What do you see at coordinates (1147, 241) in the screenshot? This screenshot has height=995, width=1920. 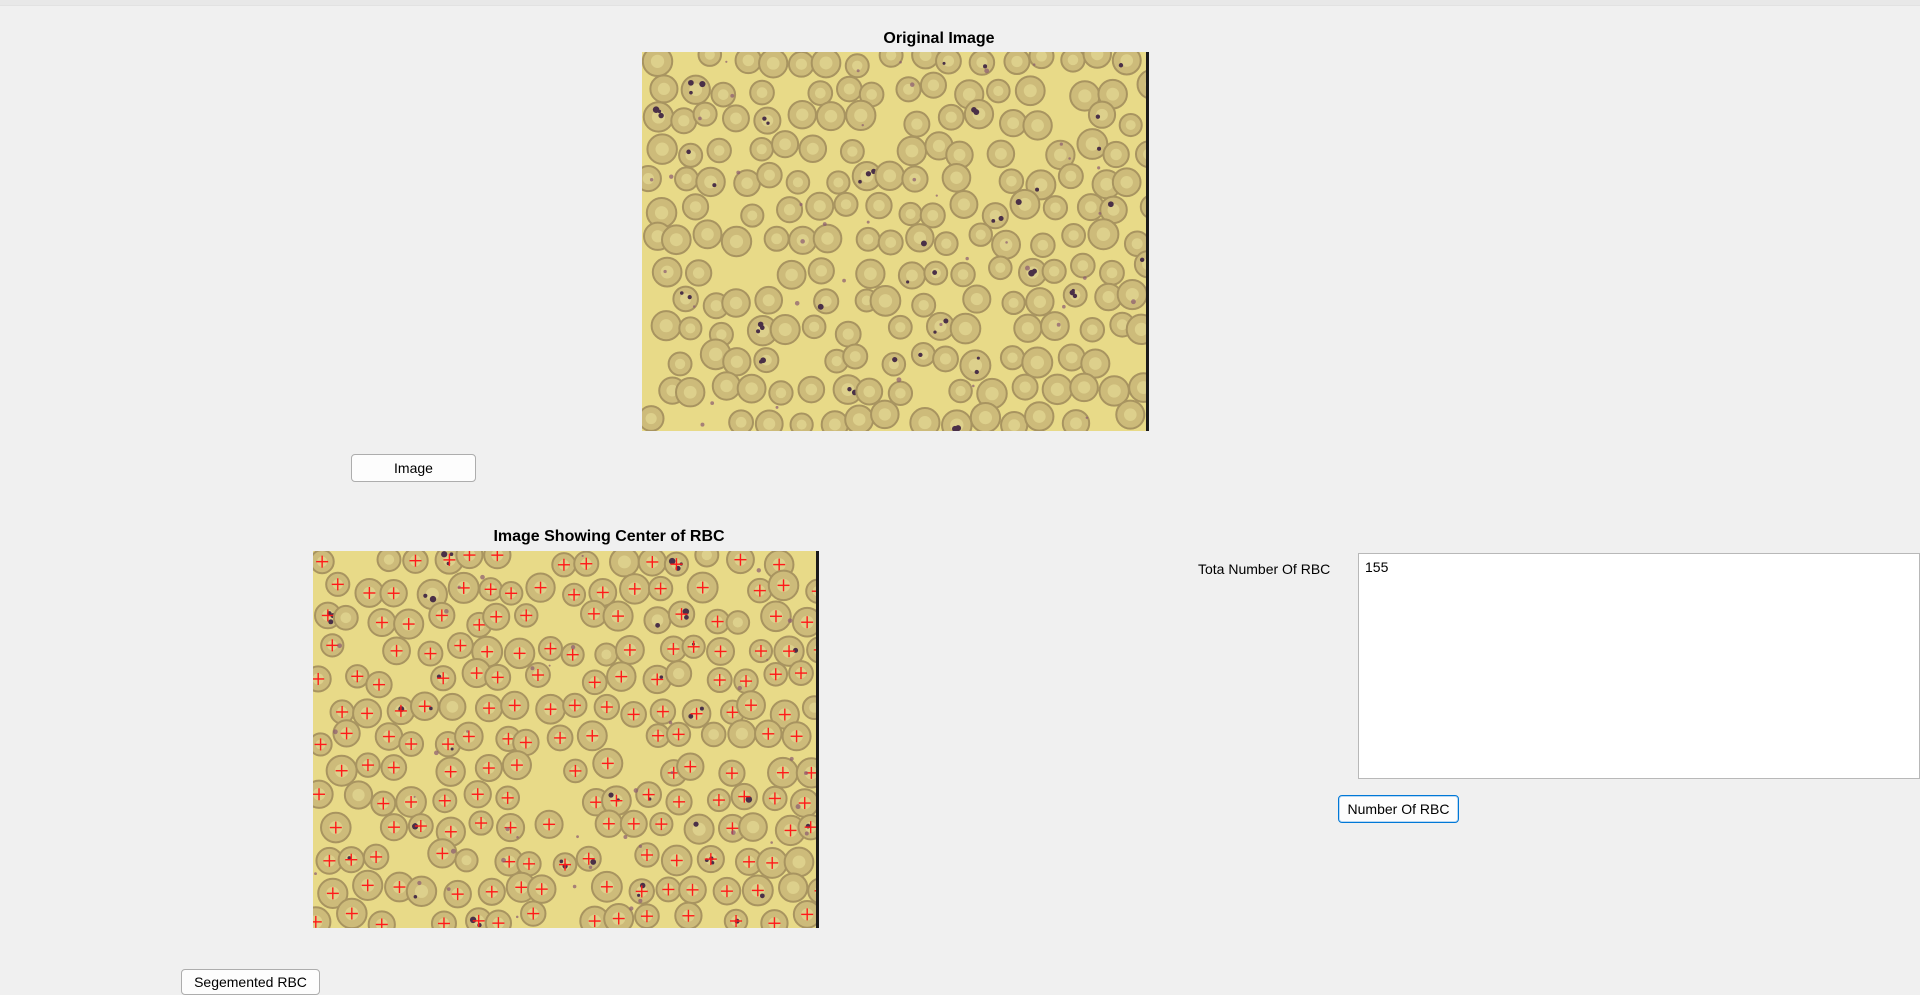 I see `image-edge` at bounding box center [1147, 241].